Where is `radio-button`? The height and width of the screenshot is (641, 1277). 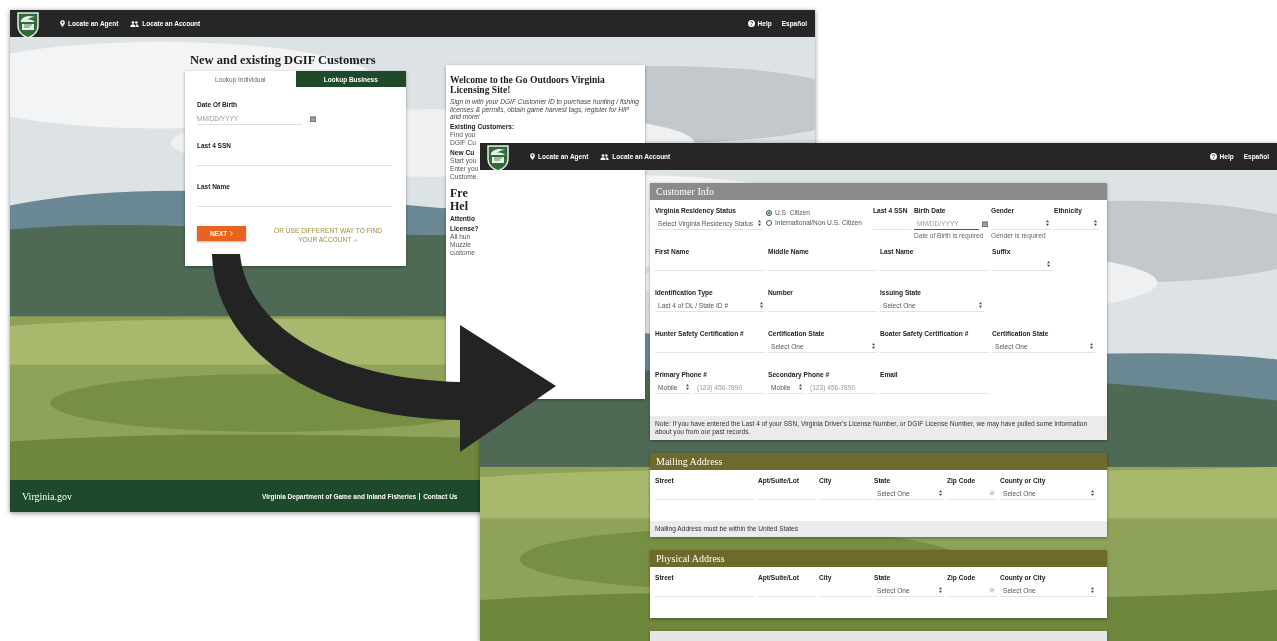
radio-button is located at coordinates (769, 222).